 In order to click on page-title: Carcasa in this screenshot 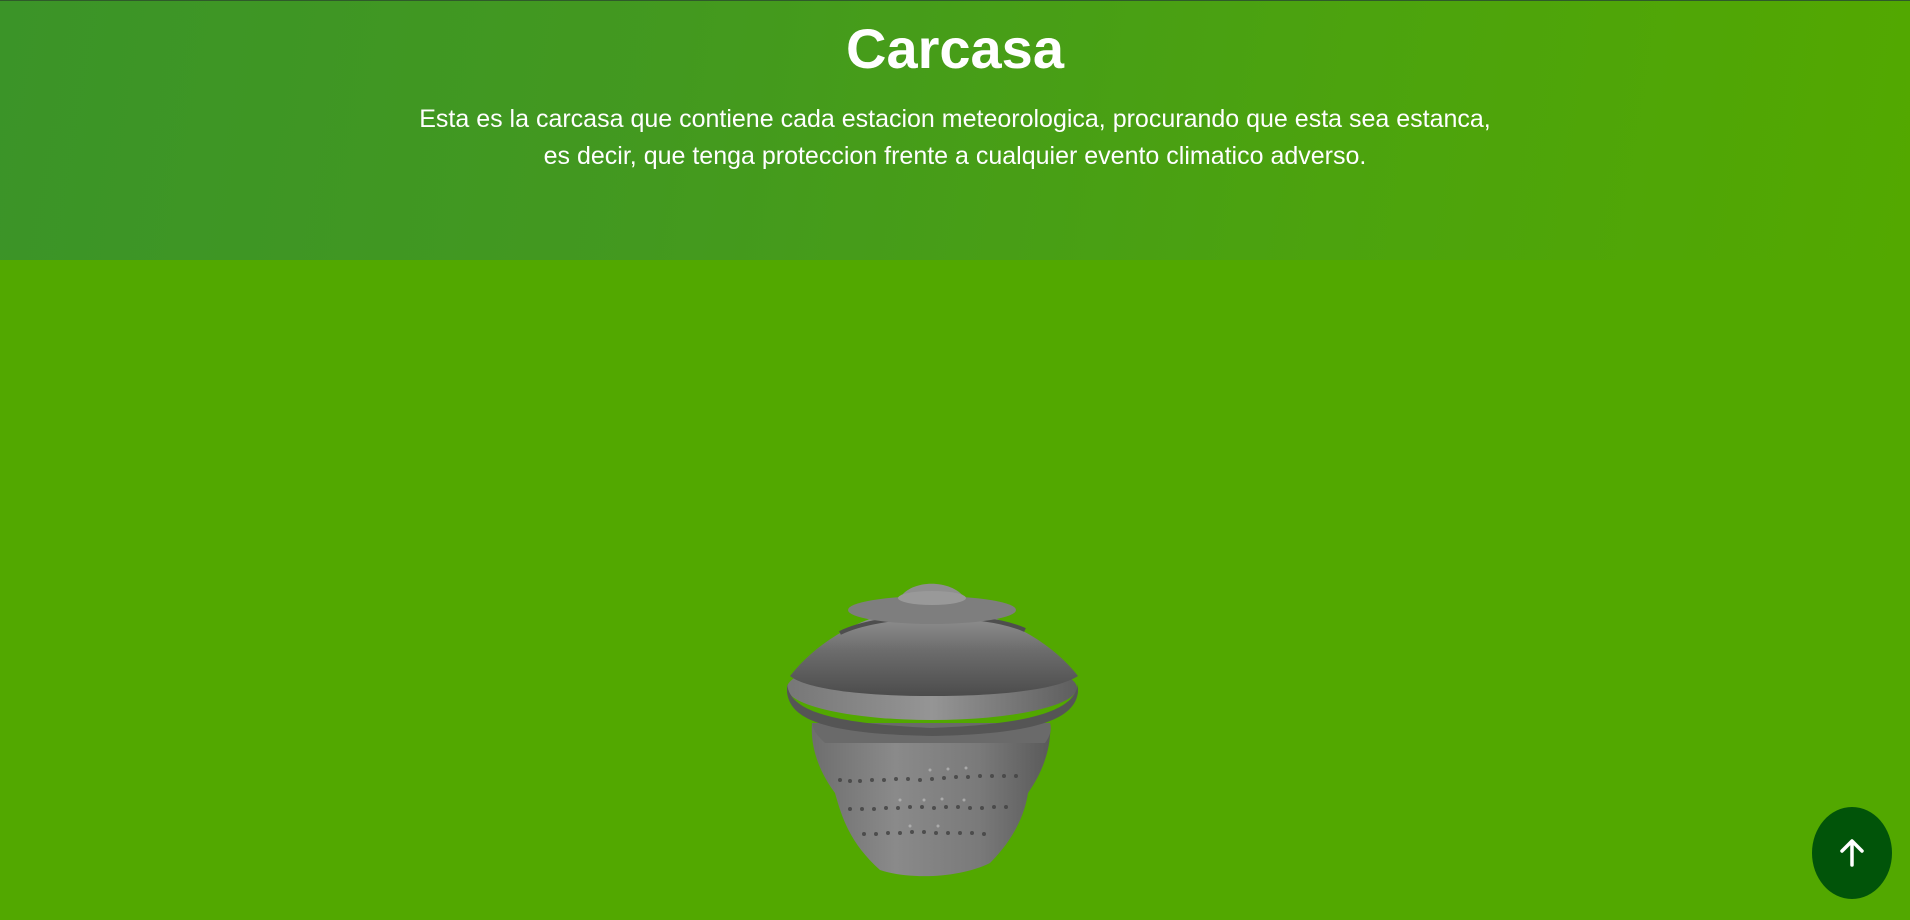, I will do `click(955, 48)`.